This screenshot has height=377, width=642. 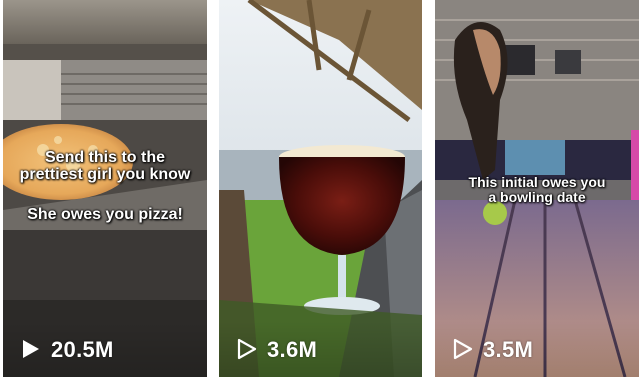 I want to click on view-count-bar: 3.5M, so click(x=537, y=349).